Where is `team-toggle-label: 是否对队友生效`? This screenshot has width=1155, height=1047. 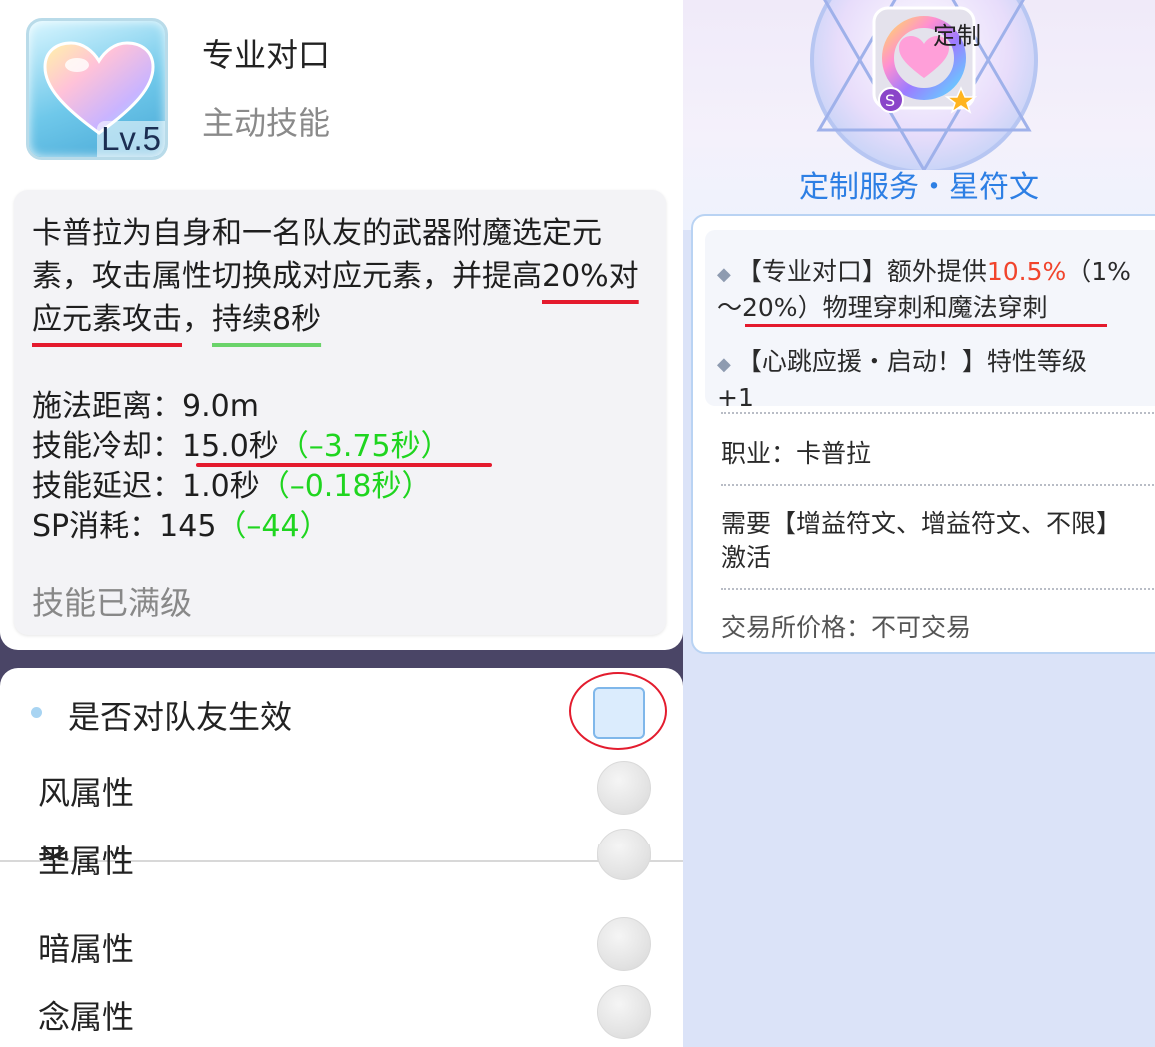
team-toggle-label: 是否对队友生效 is located at coordinates (180, 717).